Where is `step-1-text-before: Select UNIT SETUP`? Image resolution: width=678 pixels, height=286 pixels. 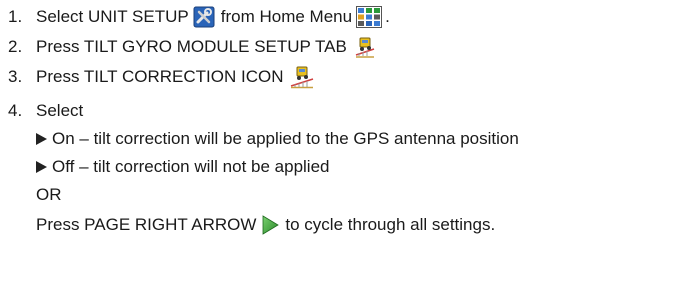 step-1-text-before: Select UNIT SETUP is located at coordinates (112, 16).